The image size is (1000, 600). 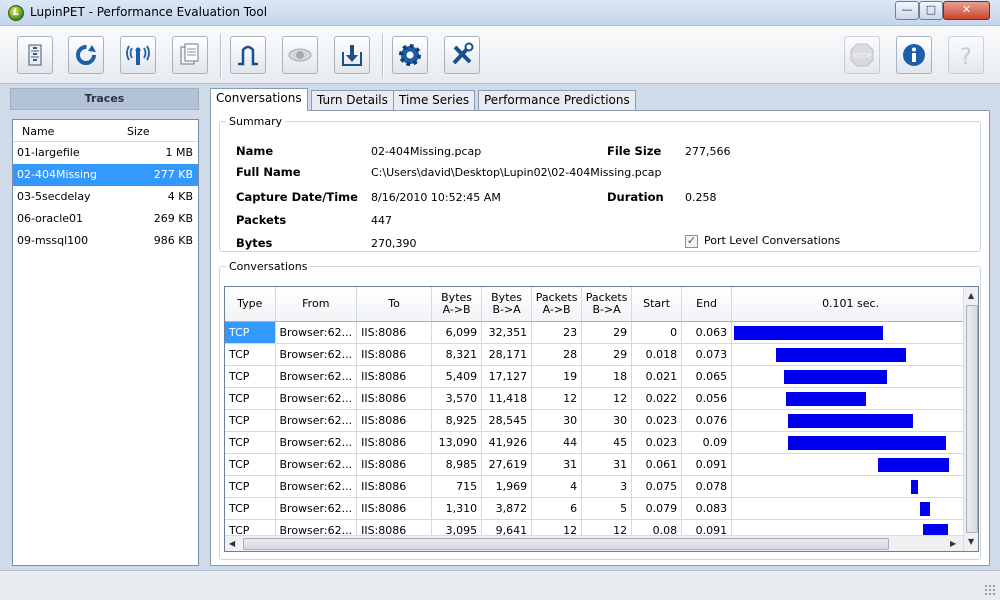 I want to click on info-button, so click(x=914, y=55).